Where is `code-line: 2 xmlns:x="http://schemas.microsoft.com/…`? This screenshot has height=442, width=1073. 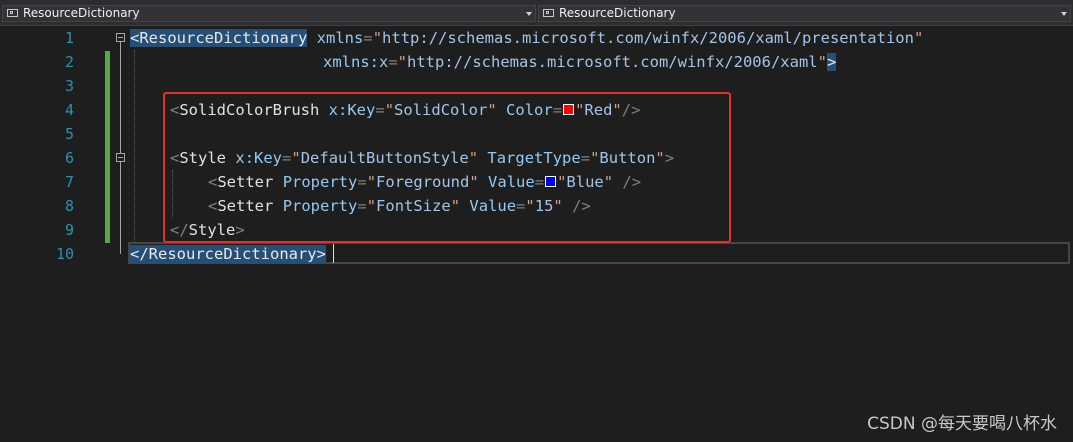 code-line: 2 xmlns:x="http://schemas.microsoft.com/… is located at coordinates (536, 62).